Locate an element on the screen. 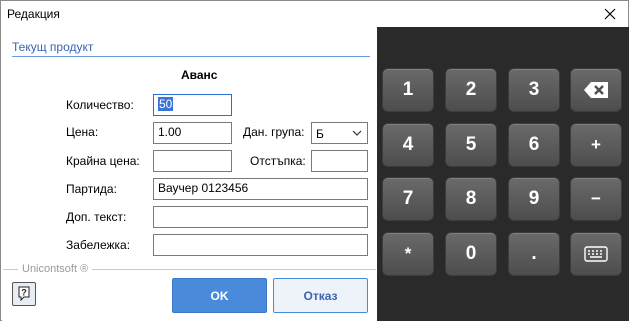  key-minus: − is located at coordinates (596, 199).